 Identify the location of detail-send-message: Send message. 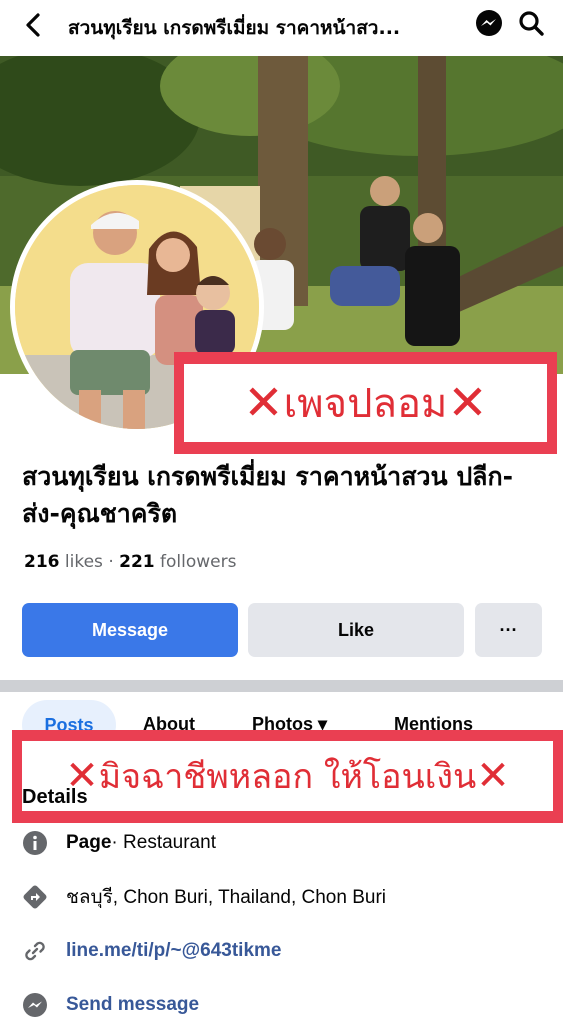
(110, 1005).